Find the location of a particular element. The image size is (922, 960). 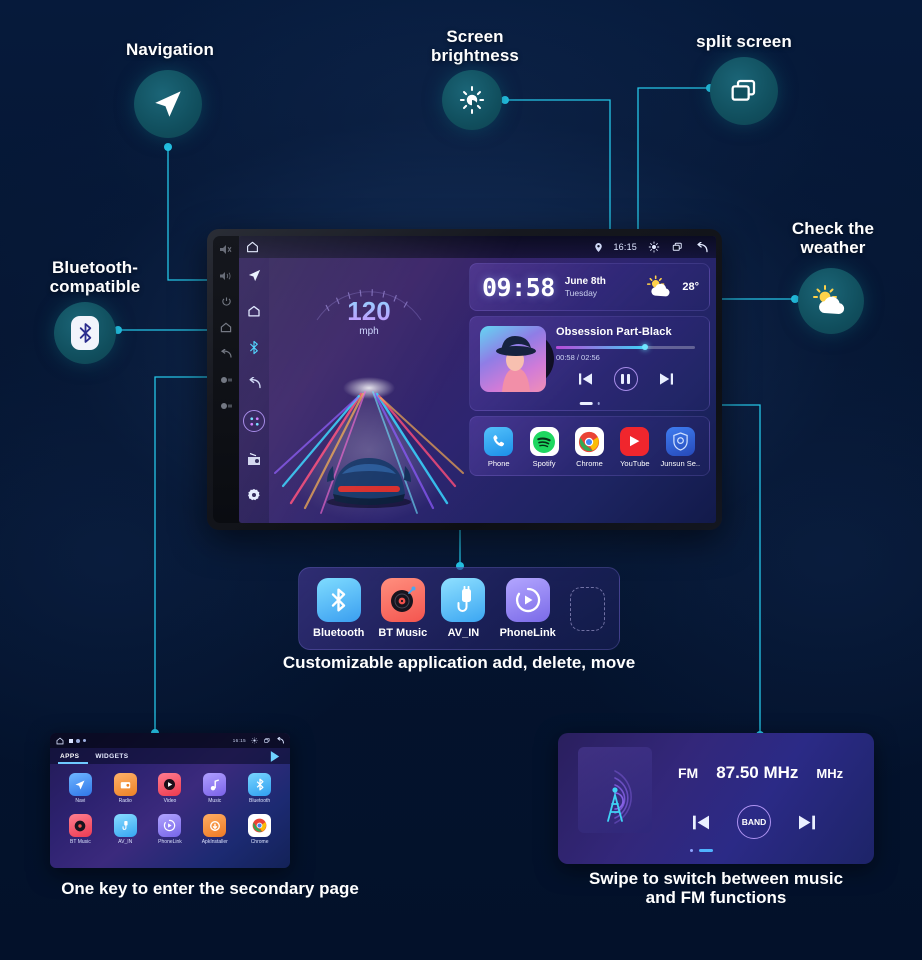

sidebar-item-bluetooth is located at coordinates (254, 347).